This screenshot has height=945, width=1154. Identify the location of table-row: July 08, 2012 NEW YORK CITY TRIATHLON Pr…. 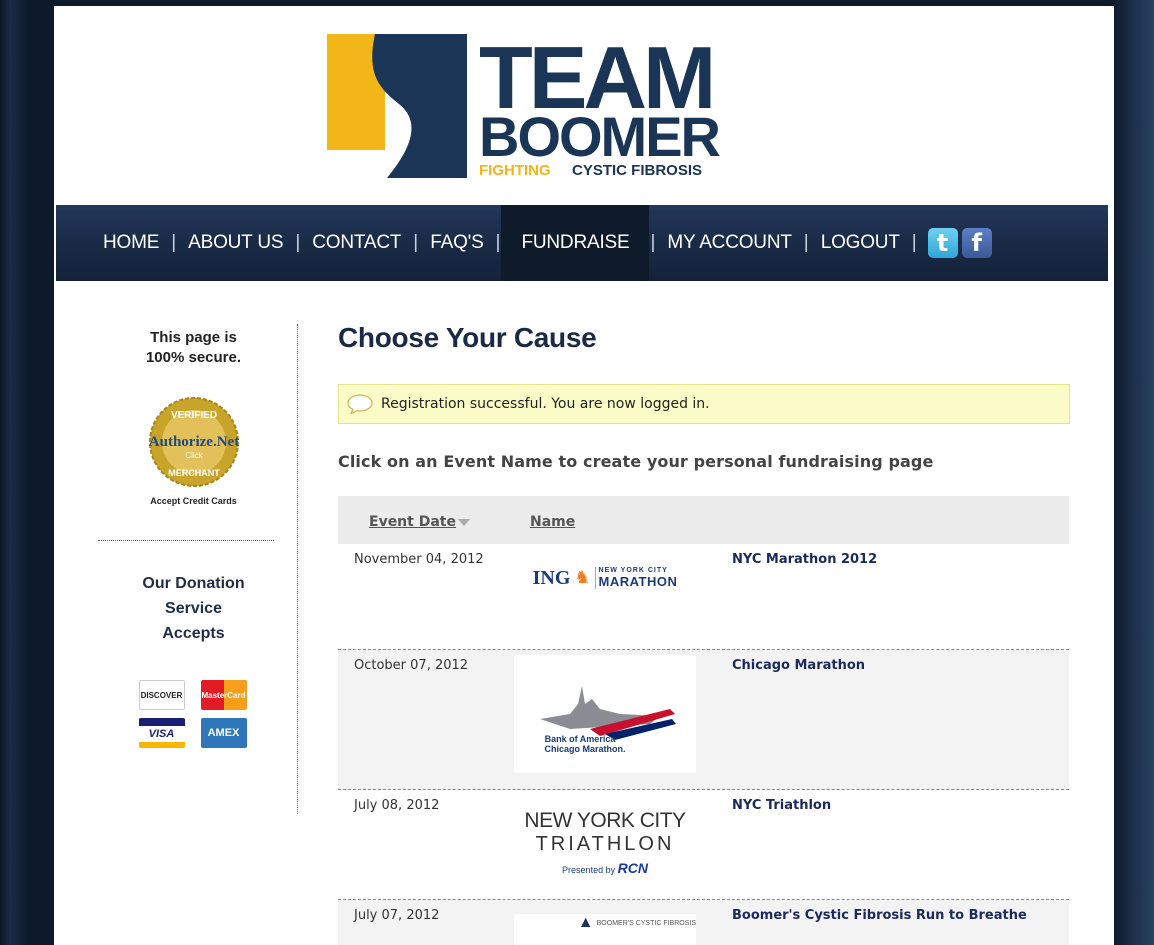
(703, 845).